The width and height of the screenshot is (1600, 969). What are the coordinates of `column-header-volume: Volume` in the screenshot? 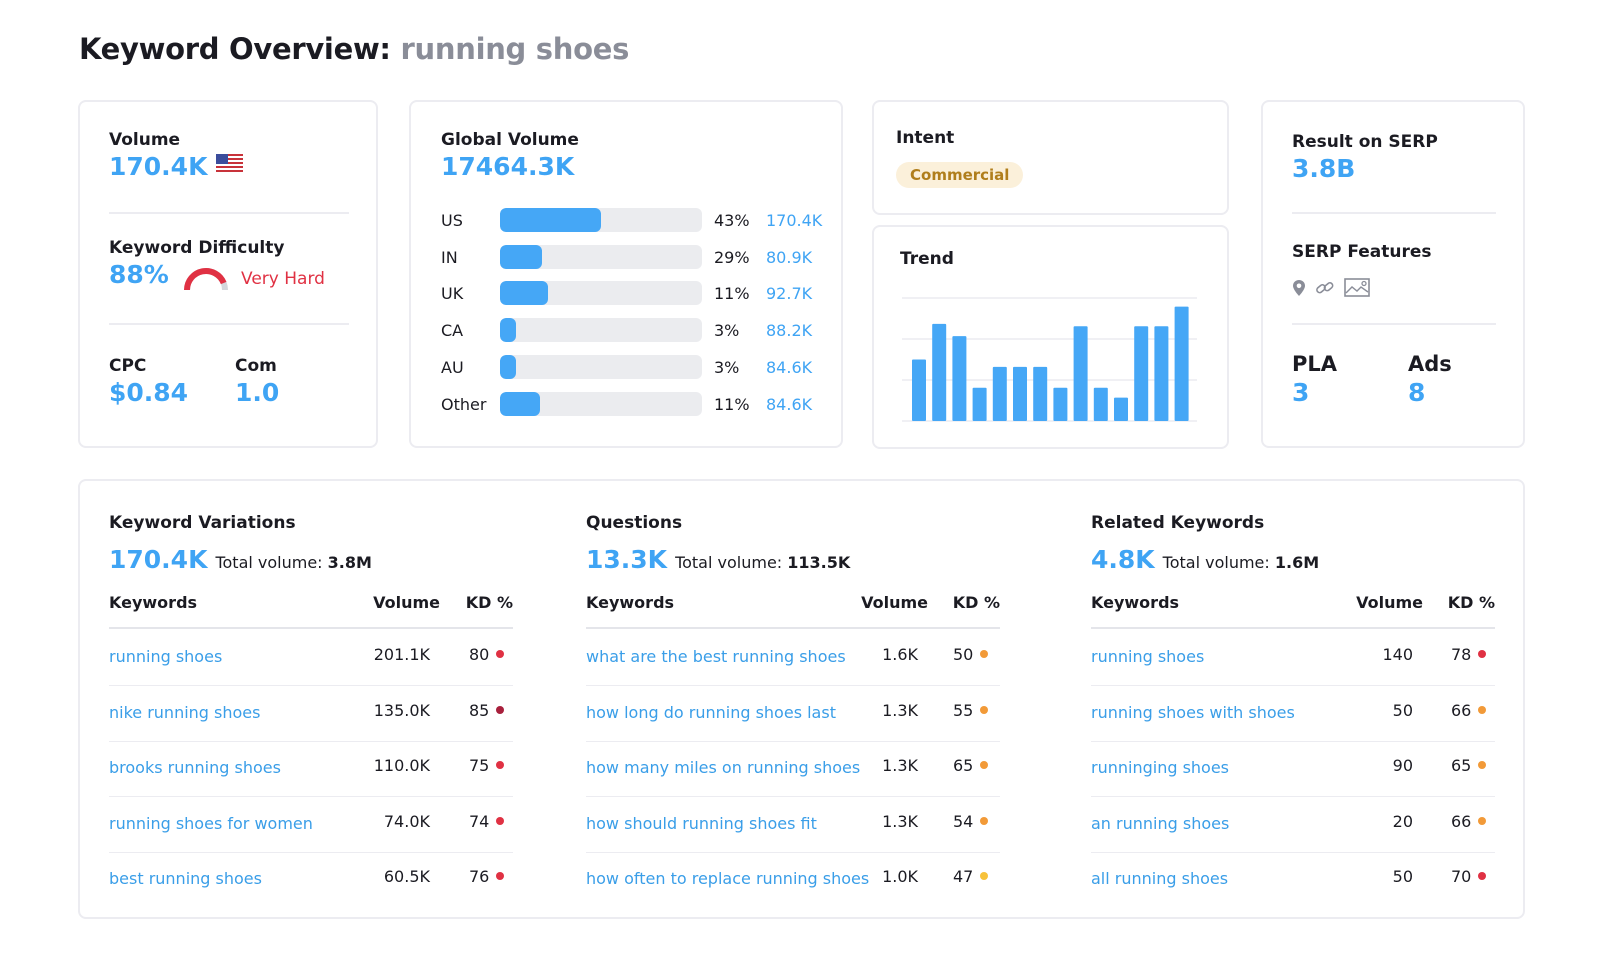 It's located at (894, 602).